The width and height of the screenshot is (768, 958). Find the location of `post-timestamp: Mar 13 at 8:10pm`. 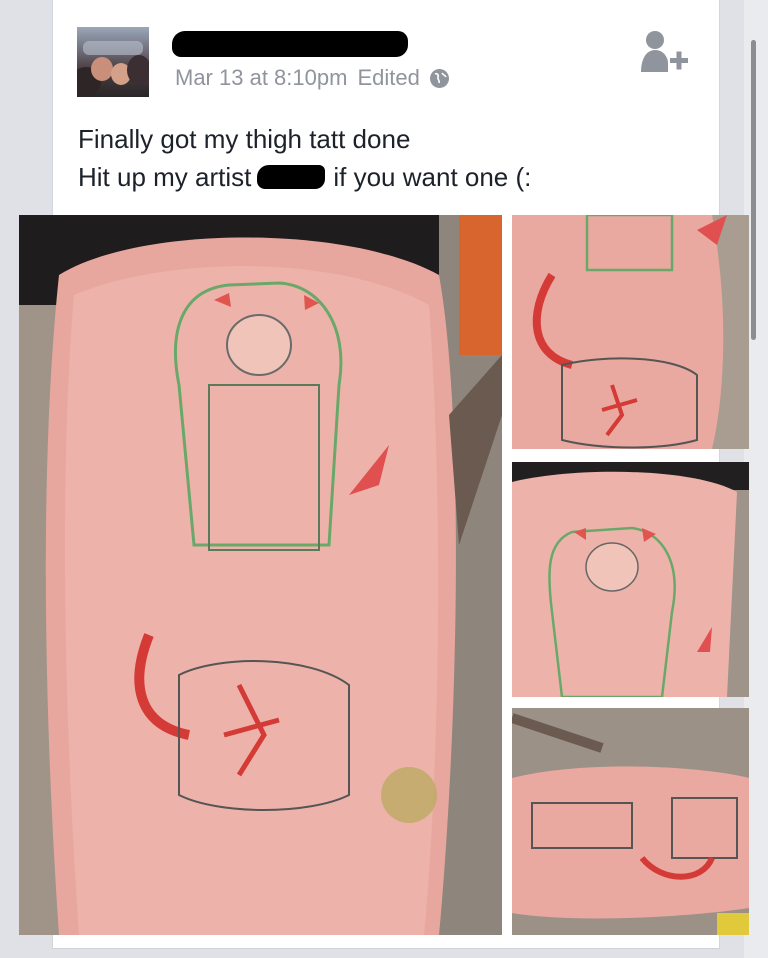

post-timestamp: Mar 13 at 8:10pm is located at coordinates (261, 78).